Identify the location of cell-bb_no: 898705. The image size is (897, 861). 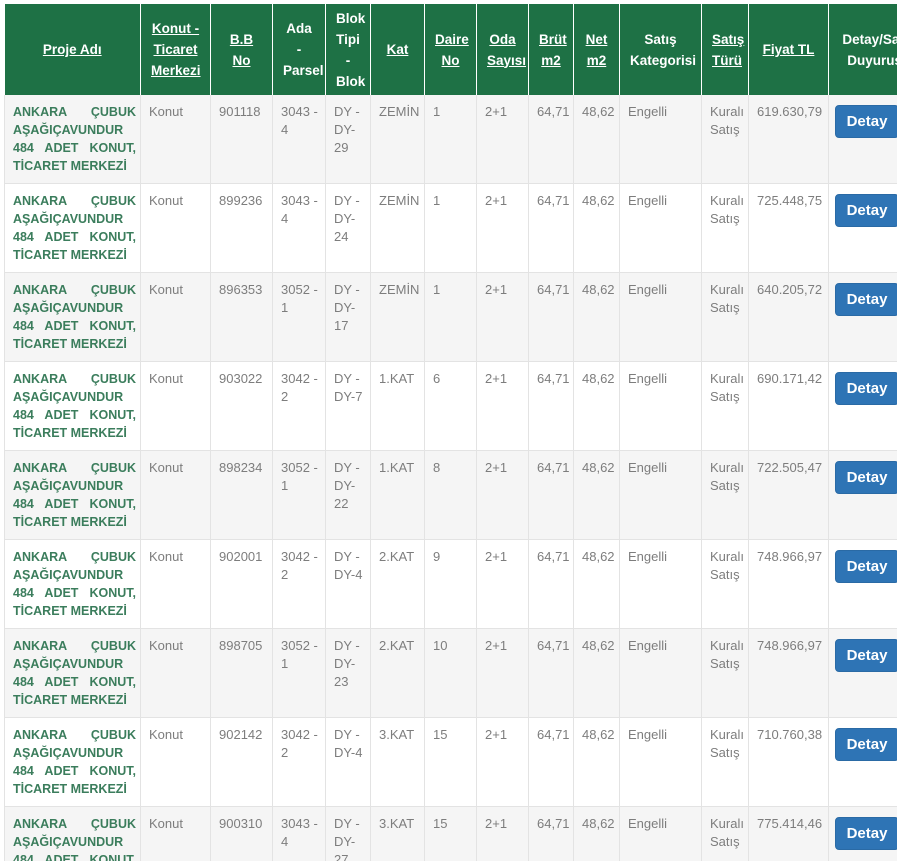
(241, 673).